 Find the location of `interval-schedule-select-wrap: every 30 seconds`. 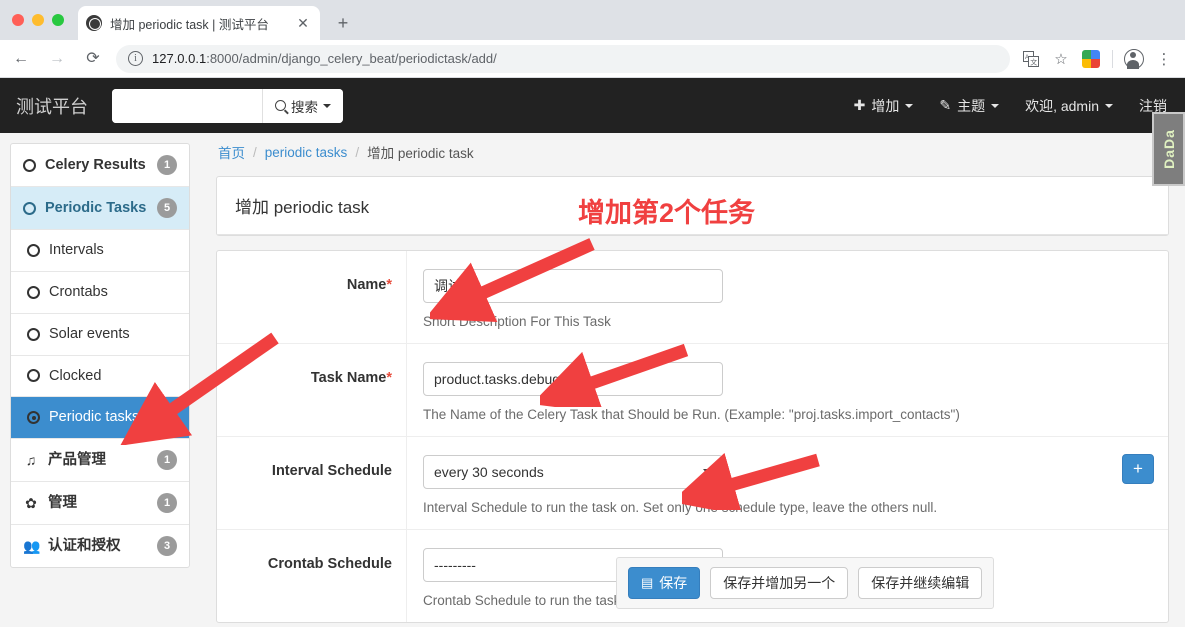

interval-schedule-select-wrap: every 30 seconds is located at coordinates (573, 472).